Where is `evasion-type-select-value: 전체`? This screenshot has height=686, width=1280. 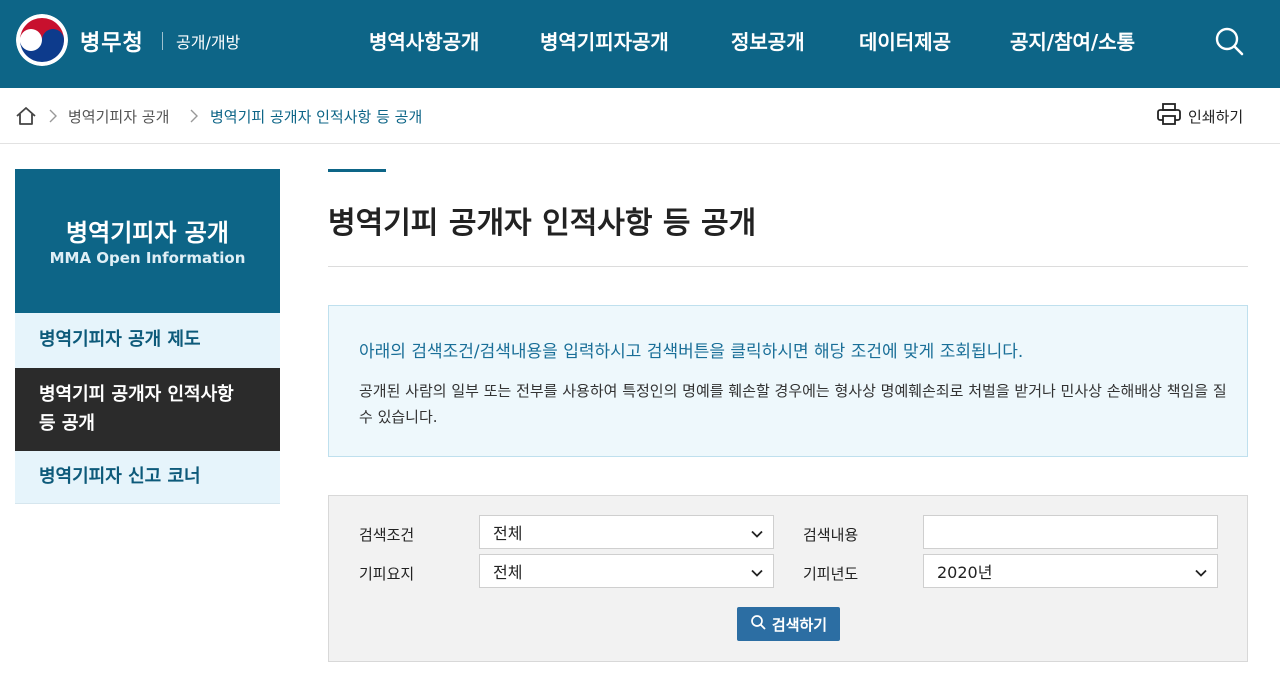 evasion-type-select-value: 전체 is located at coordinates (508, 572).